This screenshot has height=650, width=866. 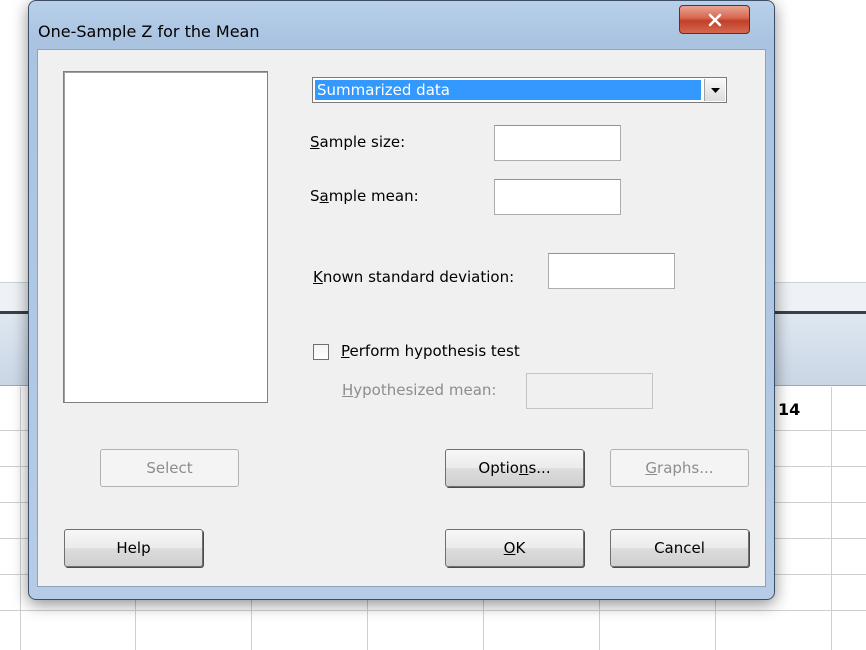 I want to click on cancel-button: Cancel, so click(x=679, y=548).